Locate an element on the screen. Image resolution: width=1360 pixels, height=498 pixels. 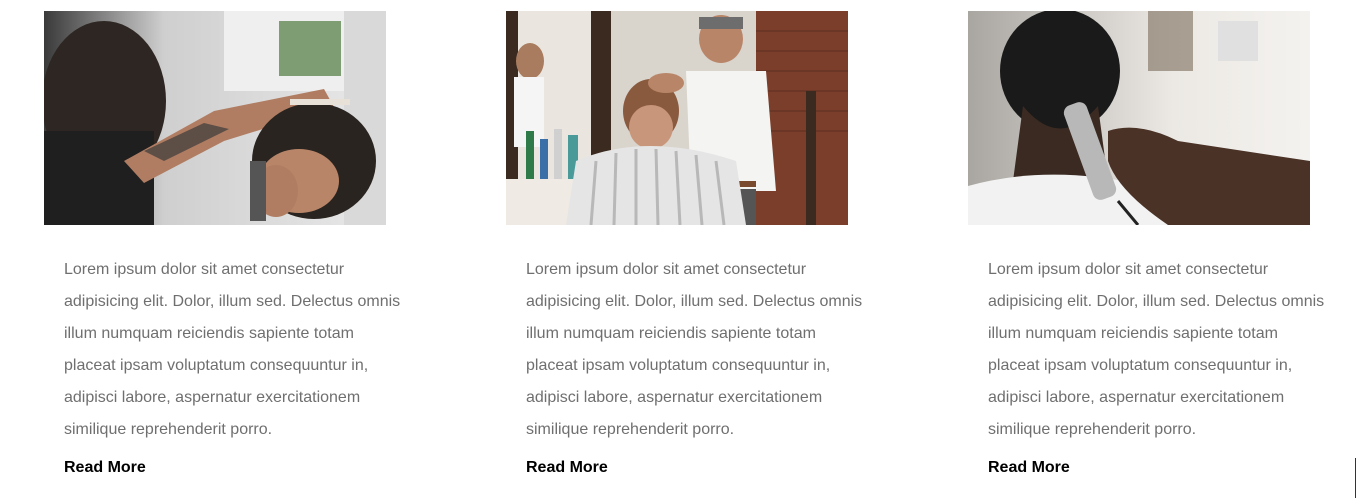
barber-styling-image is located at coordinates (677, 118).